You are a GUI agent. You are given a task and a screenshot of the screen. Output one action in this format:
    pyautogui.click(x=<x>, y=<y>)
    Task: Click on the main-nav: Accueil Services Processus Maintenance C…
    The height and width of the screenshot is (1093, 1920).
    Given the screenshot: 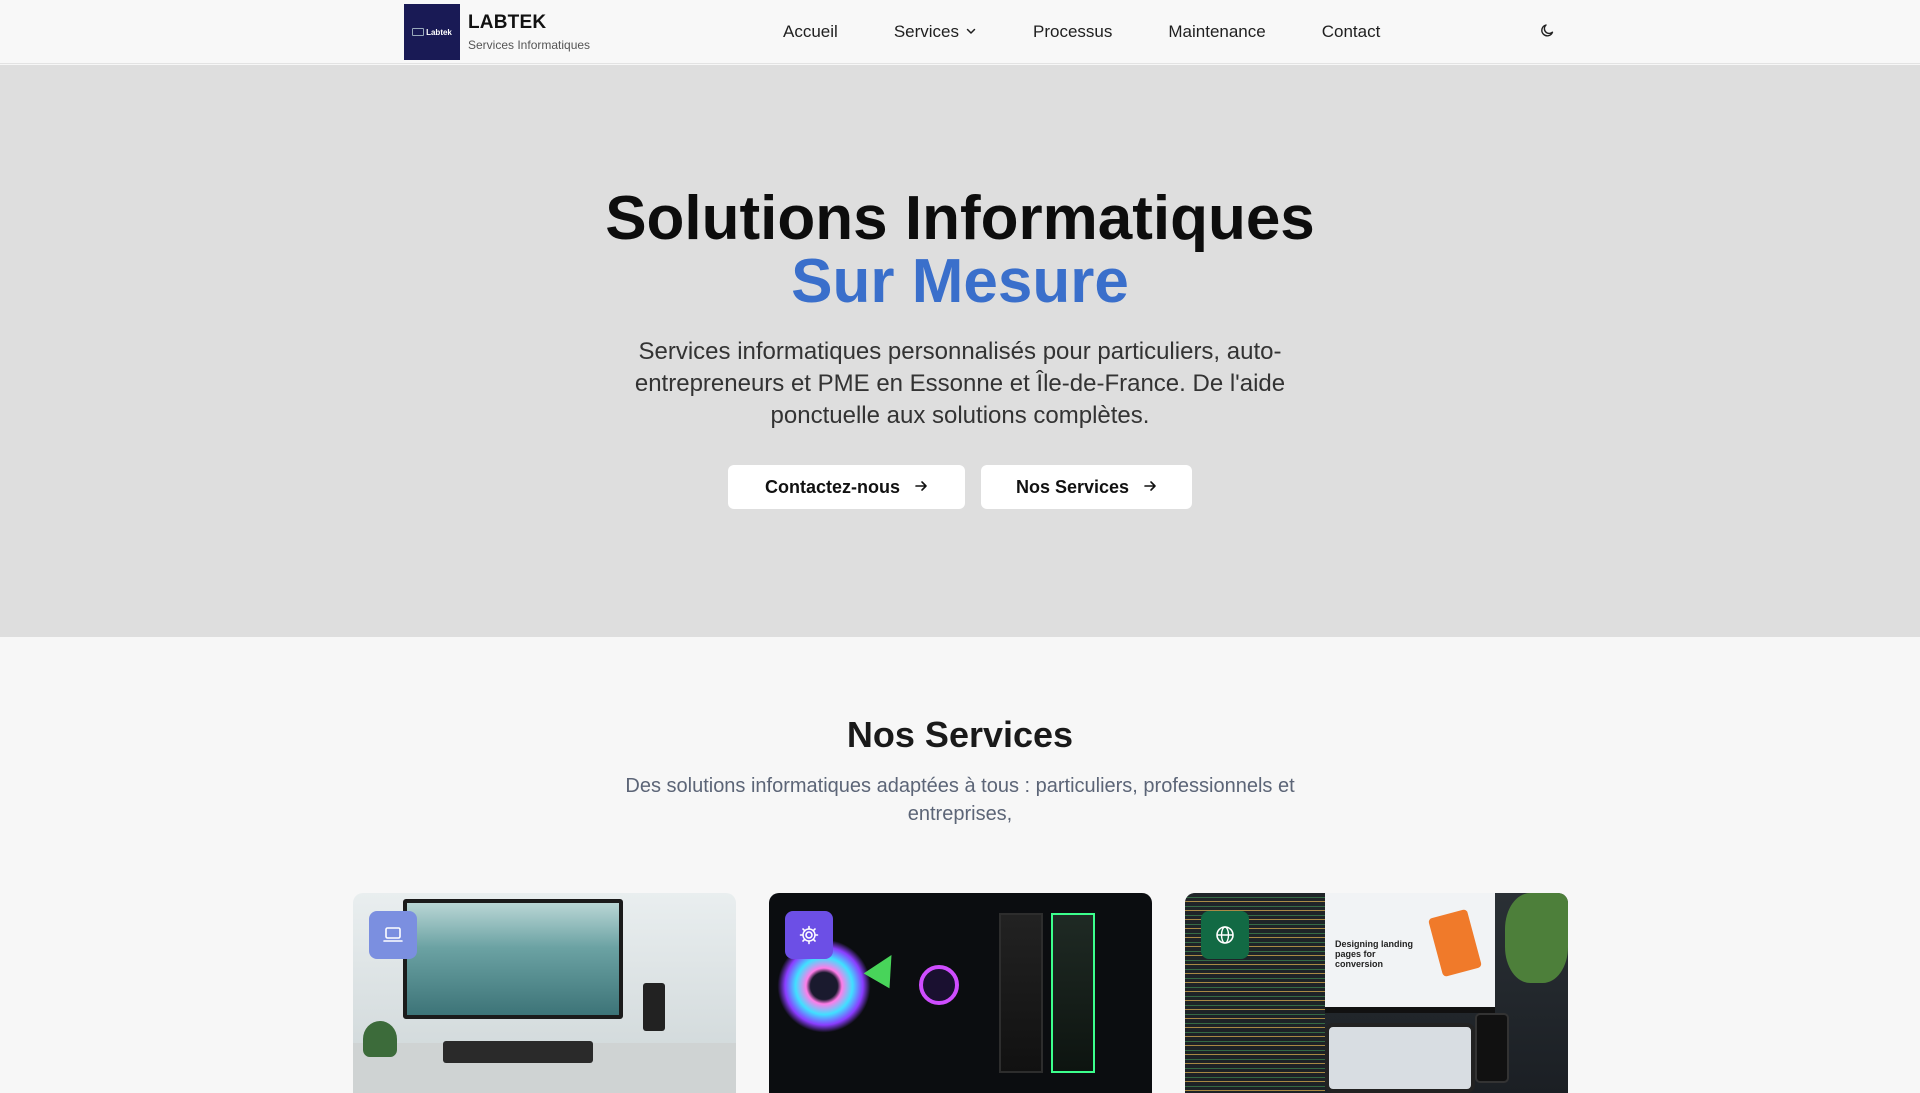 What is the action you would take?
    pyautogui.click(x=1081, y=32)
    